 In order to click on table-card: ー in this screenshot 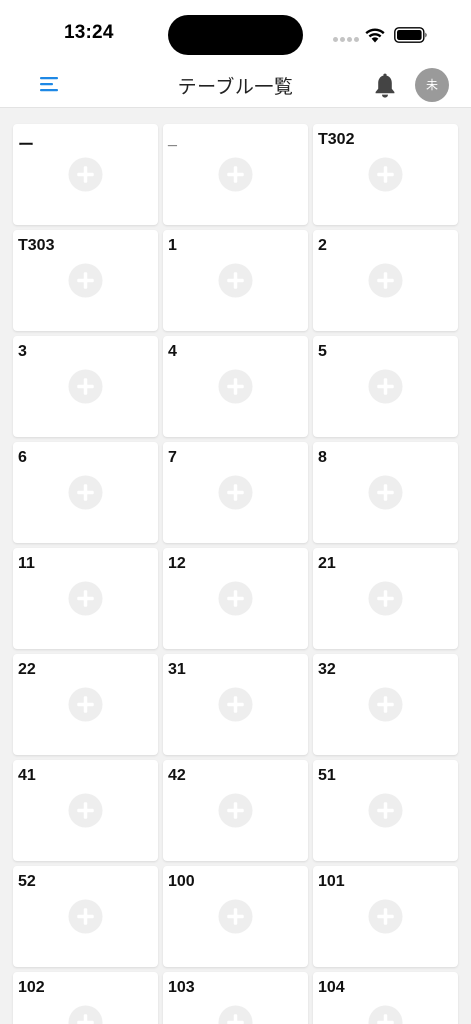, I will do `click(85, 174)`.